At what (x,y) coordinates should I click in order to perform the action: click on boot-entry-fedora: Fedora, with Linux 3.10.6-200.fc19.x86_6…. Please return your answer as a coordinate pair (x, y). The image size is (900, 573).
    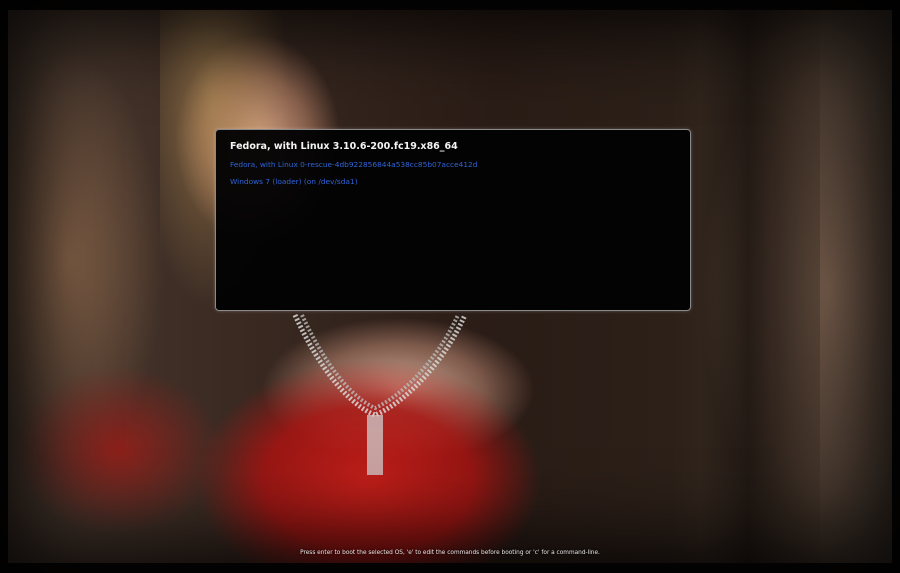
    Looking at the image, I should click on (344, 146).